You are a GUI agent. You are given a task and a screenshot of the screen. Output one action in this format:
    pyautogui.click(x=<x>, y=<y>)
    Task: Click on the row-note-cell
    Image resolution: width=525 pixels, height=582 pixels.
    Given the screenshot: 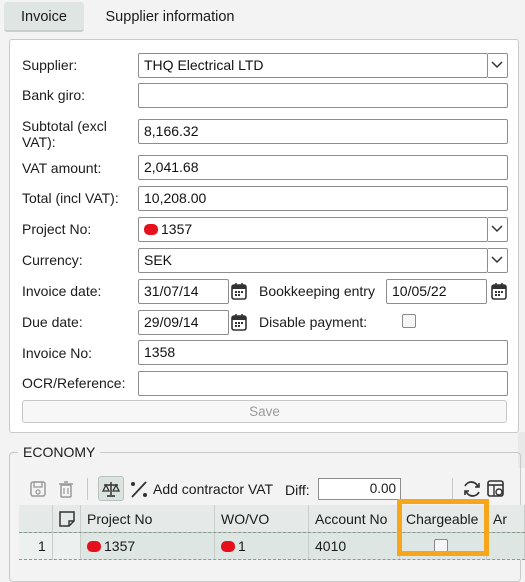 What is the action you would take?
    pyautogui.click(x=67, y=546)
    